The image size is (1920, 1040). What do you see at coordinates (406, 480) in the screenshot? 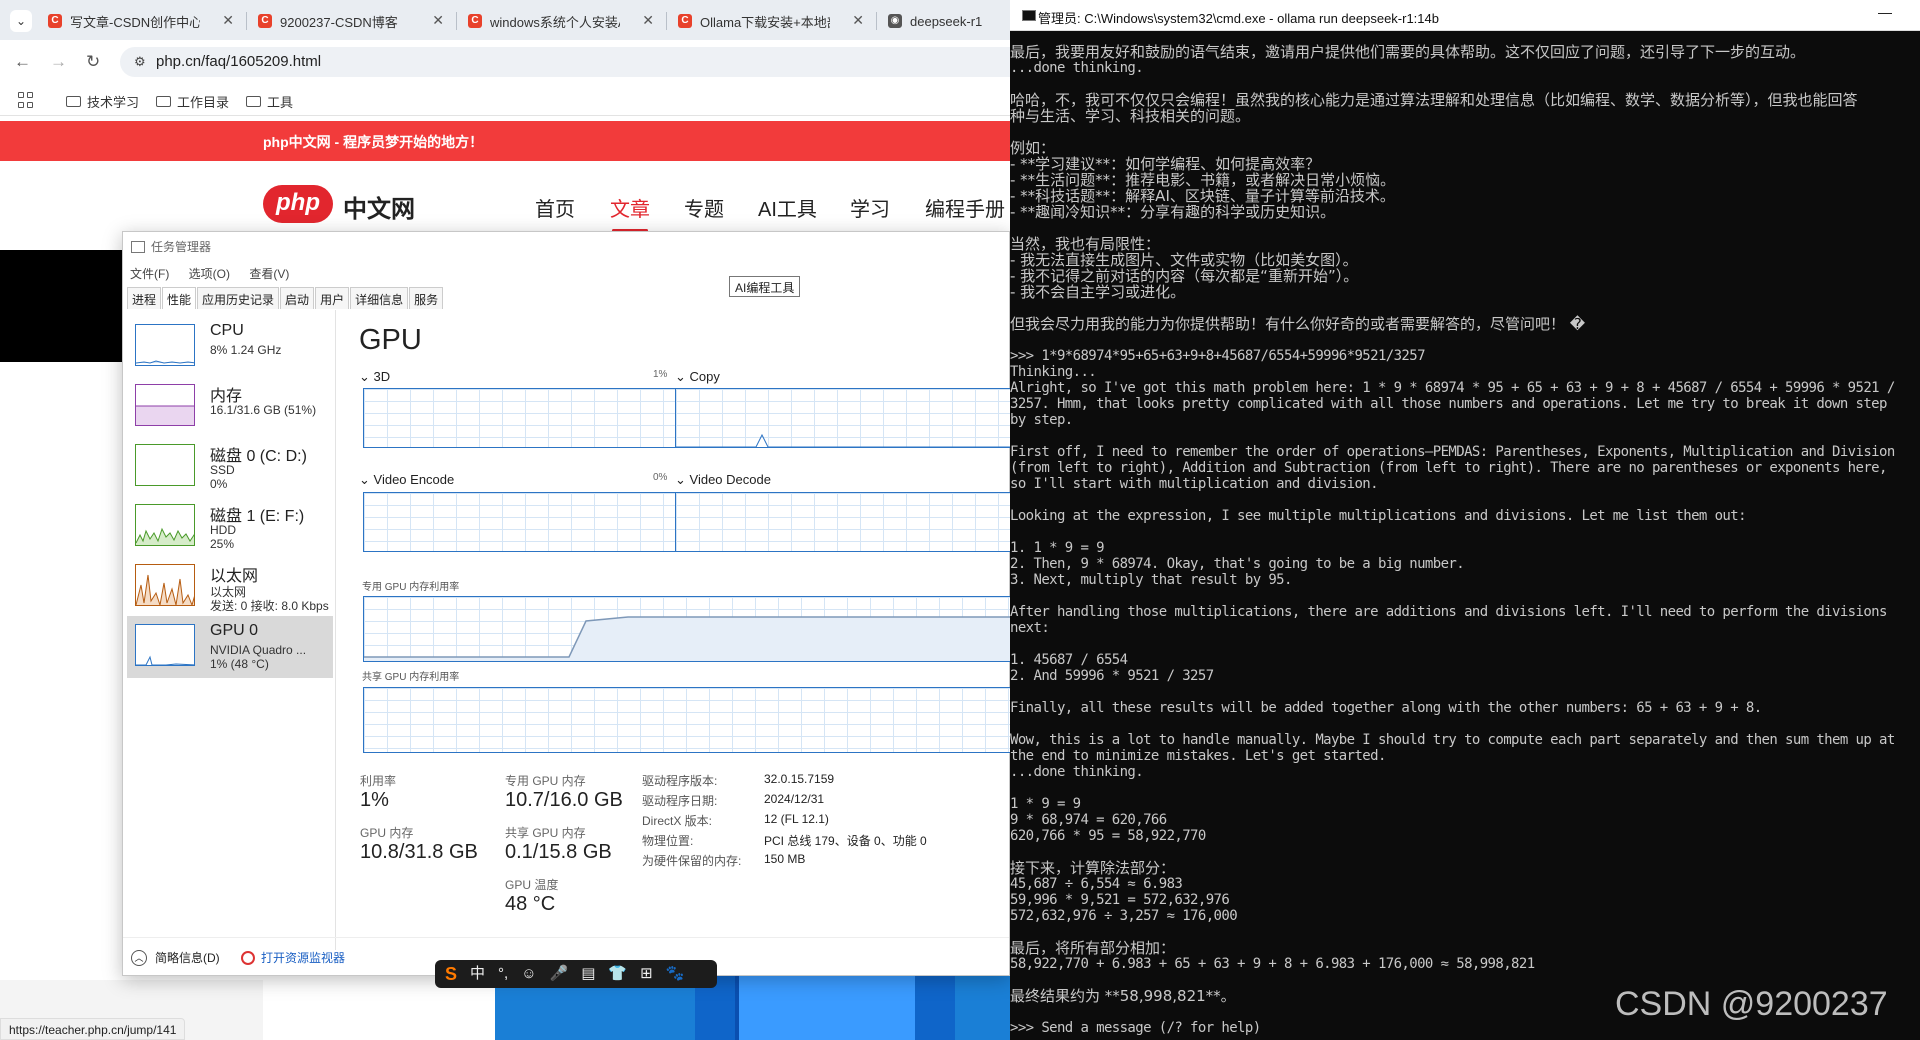
I see `engine-encode-label: ⌄ Video Encode` at bounding box center [406, 480].